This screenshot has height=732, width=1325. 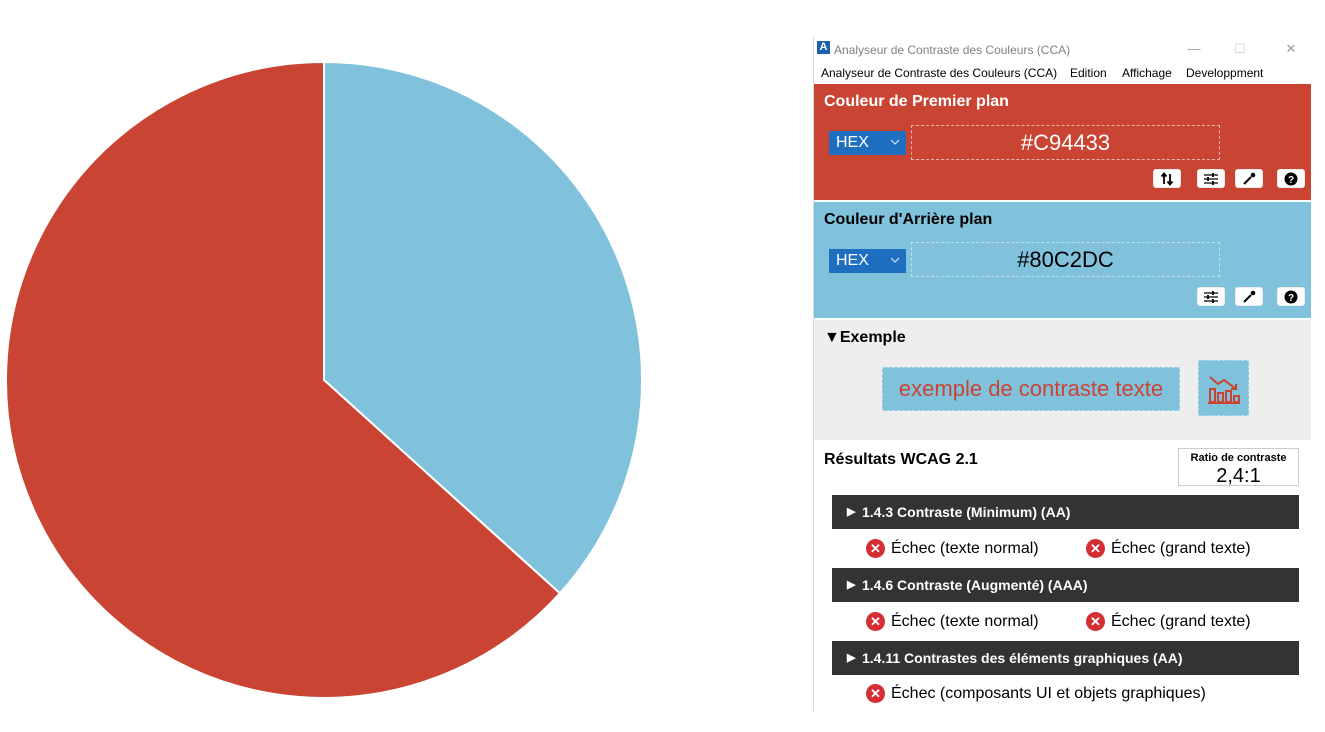 I want to click on contrast-ratio-value: 2,4:1, so click(x=1238, y=476).